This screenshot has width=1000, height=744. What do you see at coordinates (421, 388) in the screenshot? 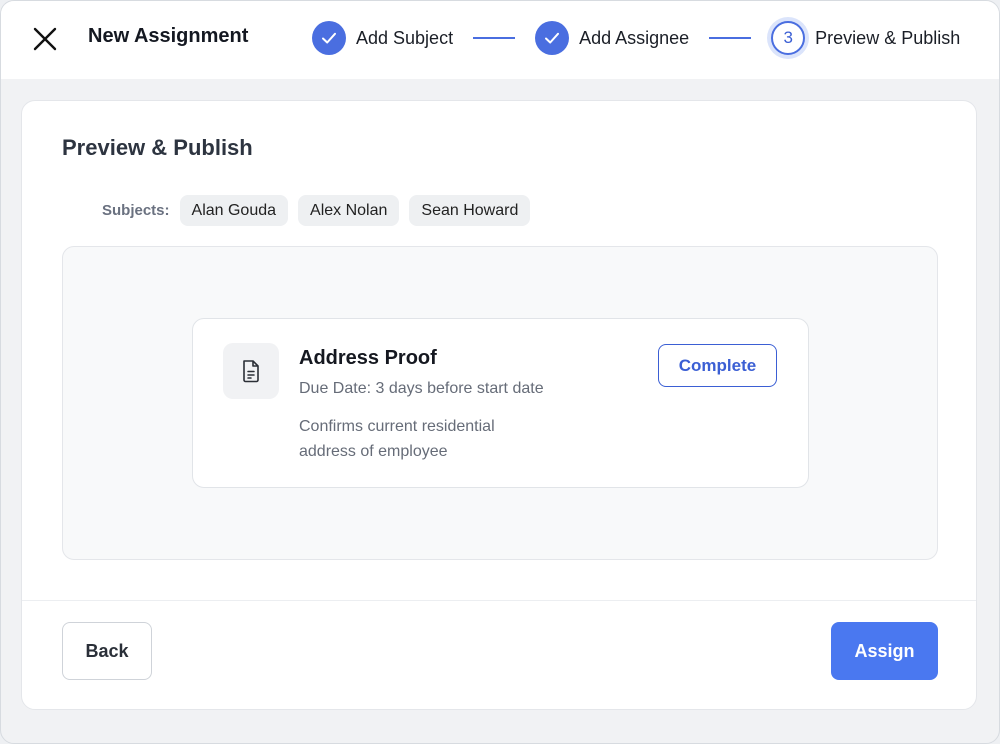
I see `task-due-date: Due Date: 3 days before start date` at bounding box center [421, 388].